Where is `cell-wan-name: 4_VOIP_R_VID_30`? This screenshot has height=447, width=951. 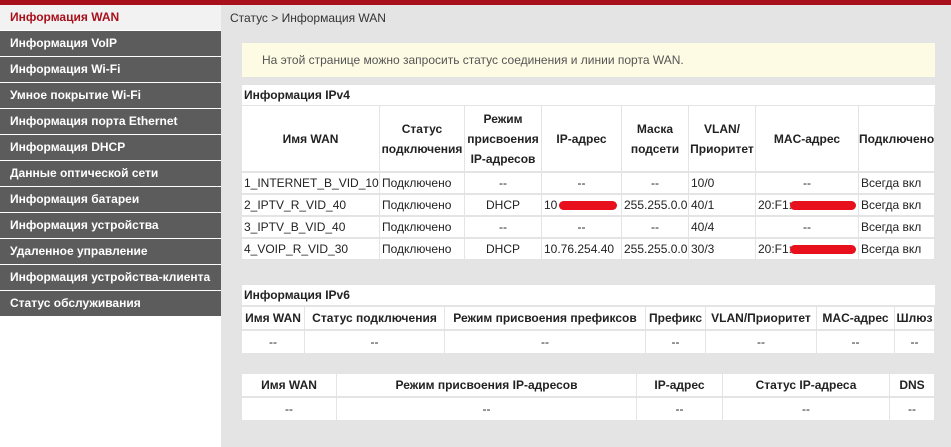 cell-wan-name: 4_VOIP_R_VID_30 is located at coordinates (311, 250).